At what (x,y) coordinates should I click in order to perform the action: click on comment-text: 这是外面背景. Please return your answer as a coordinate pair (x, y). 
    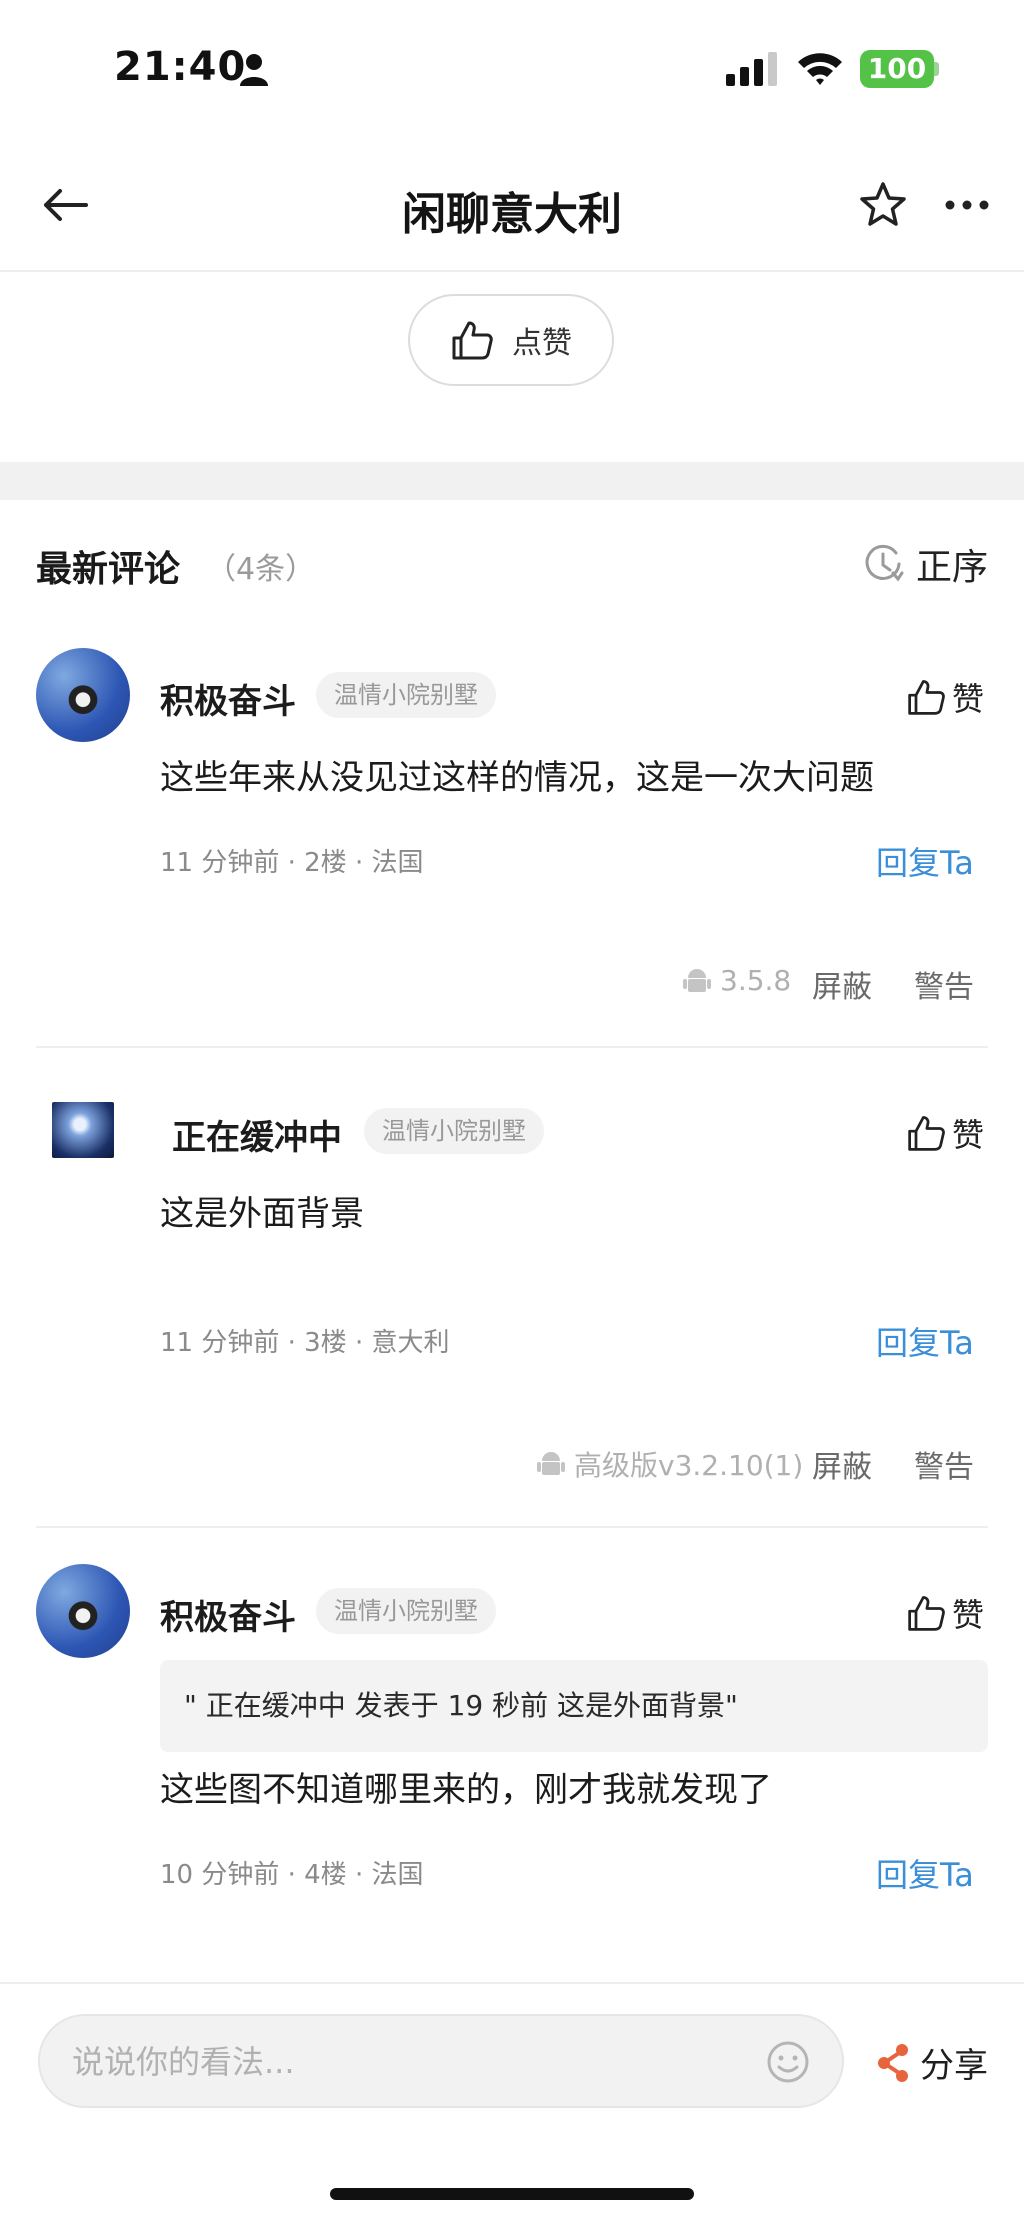
    Looking at the image, I should click on (262, 1214).